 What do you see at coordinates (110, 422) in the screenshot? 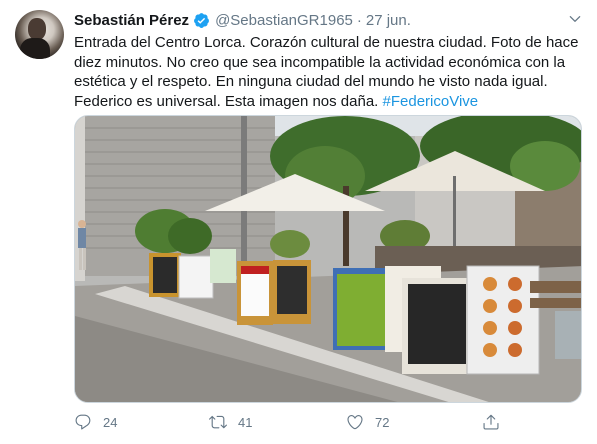
I see `reply-count: 24` at bounding box center [110, 422].